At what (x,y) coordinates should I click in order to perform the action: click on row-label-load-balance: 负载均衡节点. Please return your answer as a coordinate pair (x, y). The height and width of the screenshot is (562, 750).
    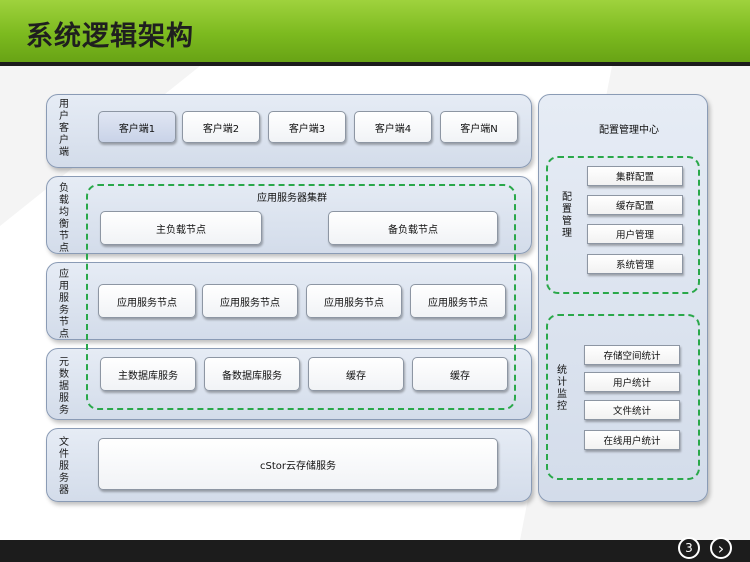
    Looking at the image, I should click on (64, 218).